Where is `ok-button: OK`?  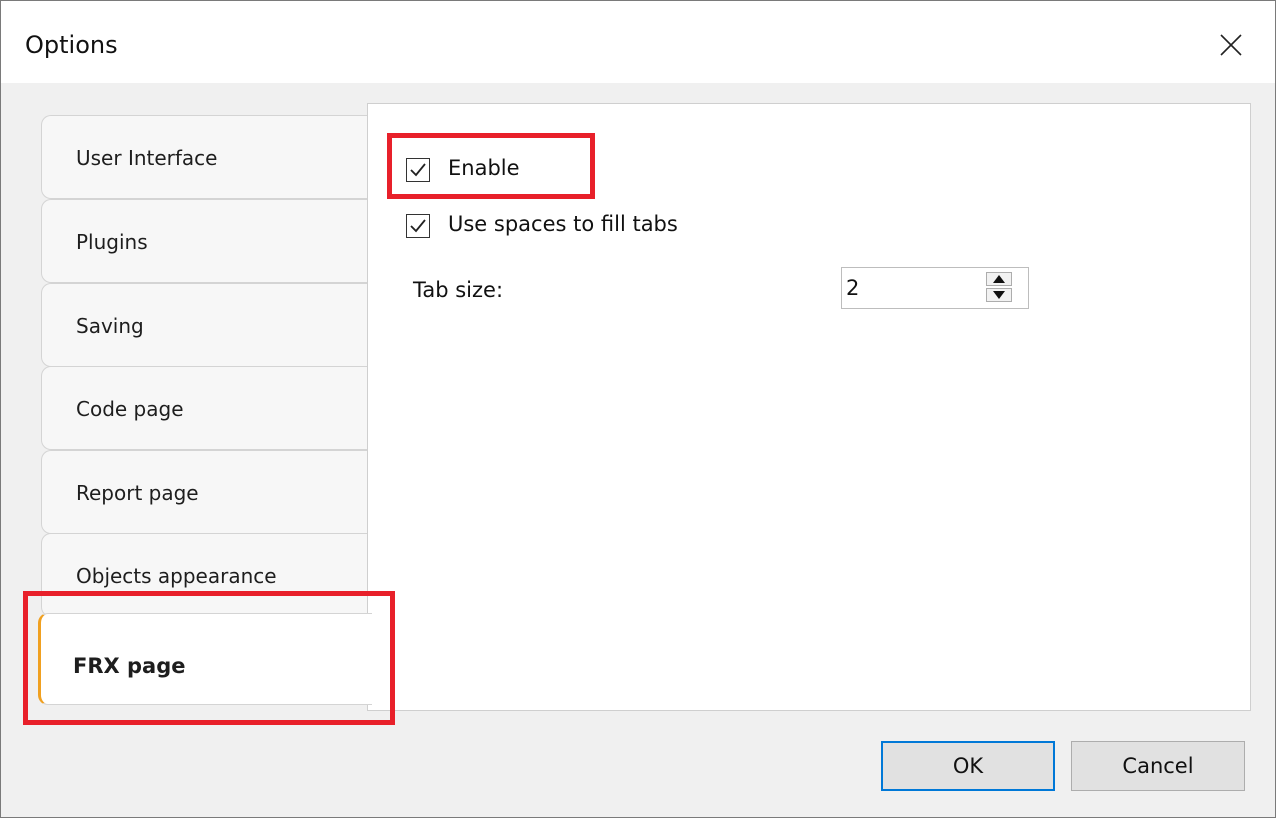 ok-button: OK is located at coordinates (968, 766).